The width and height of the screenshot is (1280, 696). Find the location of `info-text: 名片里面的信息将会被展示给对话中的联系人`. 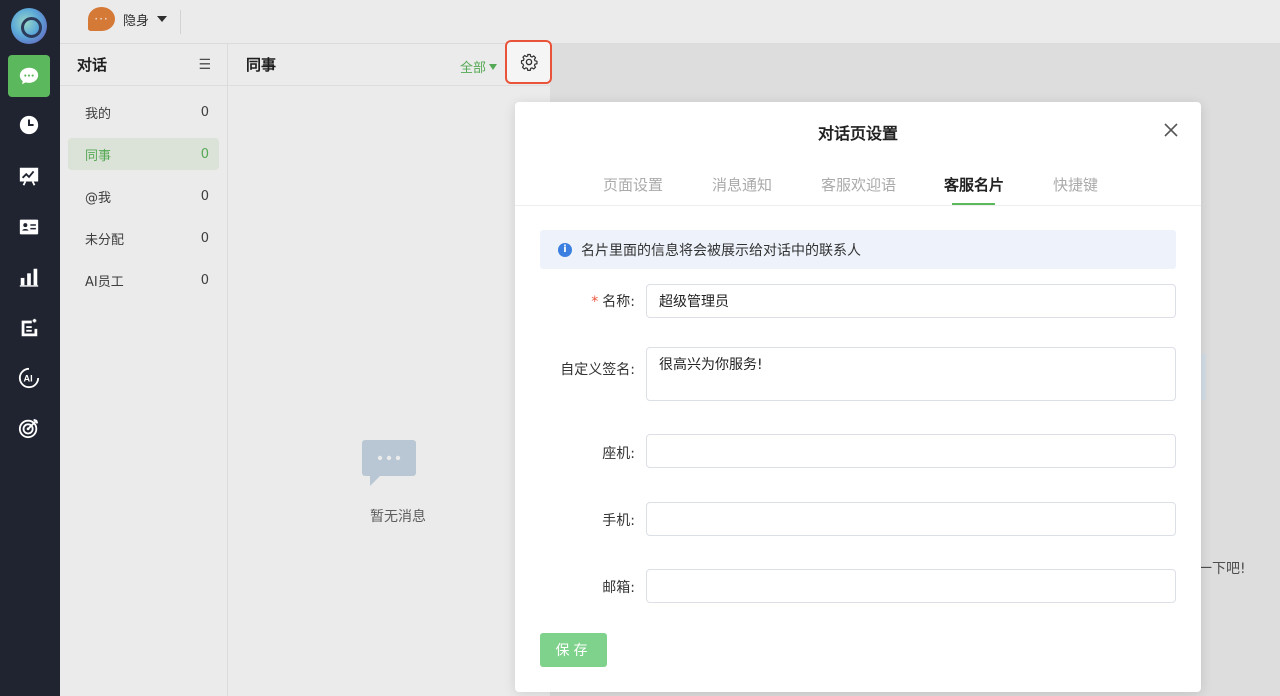

info-text: 名片里面的信息将会被展示给对话中的联系人 is located at coordinates (721, 250).